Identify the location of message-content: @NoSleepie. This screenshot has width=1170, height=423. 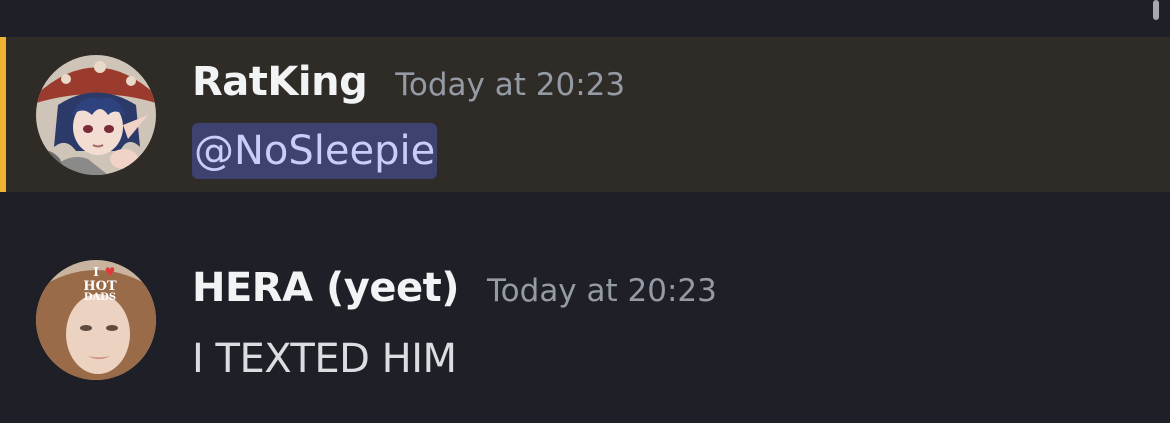
(315, 151).